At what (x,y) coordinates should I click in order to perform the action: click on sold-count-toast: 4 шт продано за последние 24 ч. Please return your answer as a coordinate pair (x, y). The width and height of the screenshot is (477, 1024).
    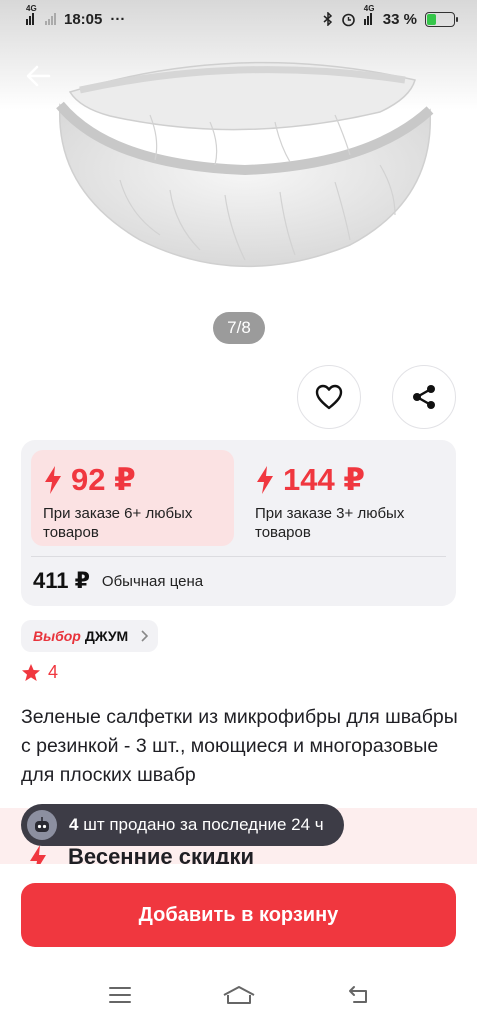
    Looking at the image, I should click on (182, 825).